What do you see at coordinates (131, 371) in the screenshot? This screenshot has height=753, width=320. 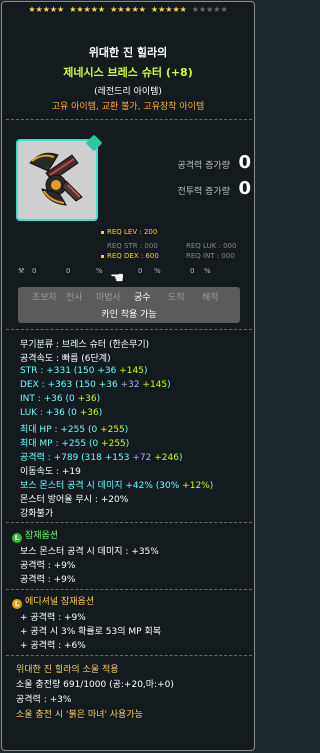 I see `stat-str-flame: +145` at bounding box center [131, 371].